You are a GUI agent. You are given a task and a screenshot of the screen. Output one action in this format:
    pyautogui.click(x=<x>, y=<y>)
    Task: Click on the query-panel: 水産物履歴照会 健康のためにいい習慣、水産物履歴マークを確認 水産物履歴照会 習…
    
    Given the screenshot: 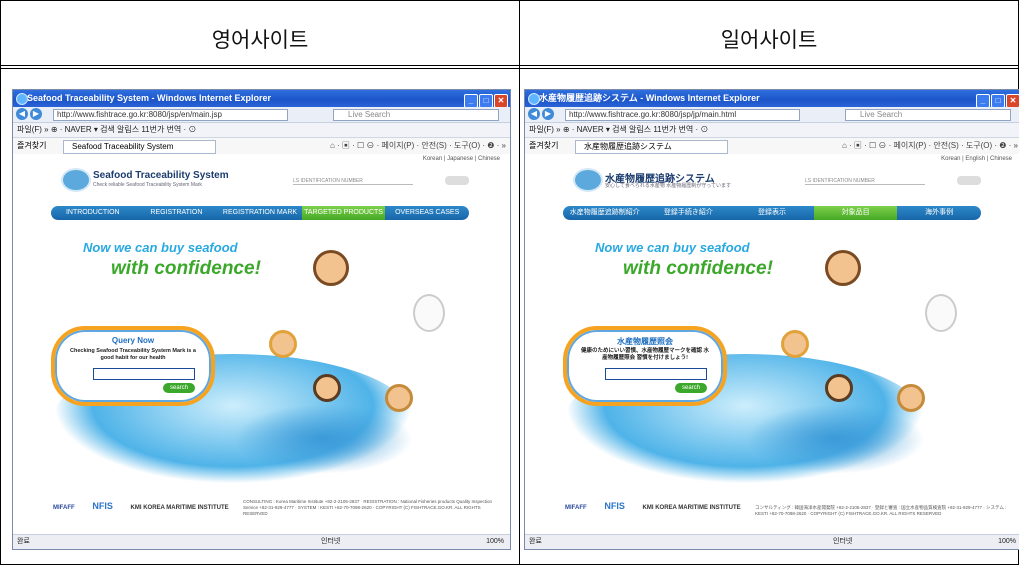 What is the action you would take?
    pyautogui.click(x=645, y=366)
    